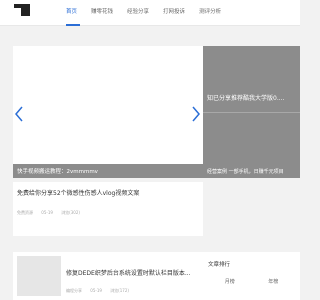  Describe the element at coordinates (251, 276) in the screenshot. I see `article-ranking-panel: 文章排行 月榜 年榜` at that location.